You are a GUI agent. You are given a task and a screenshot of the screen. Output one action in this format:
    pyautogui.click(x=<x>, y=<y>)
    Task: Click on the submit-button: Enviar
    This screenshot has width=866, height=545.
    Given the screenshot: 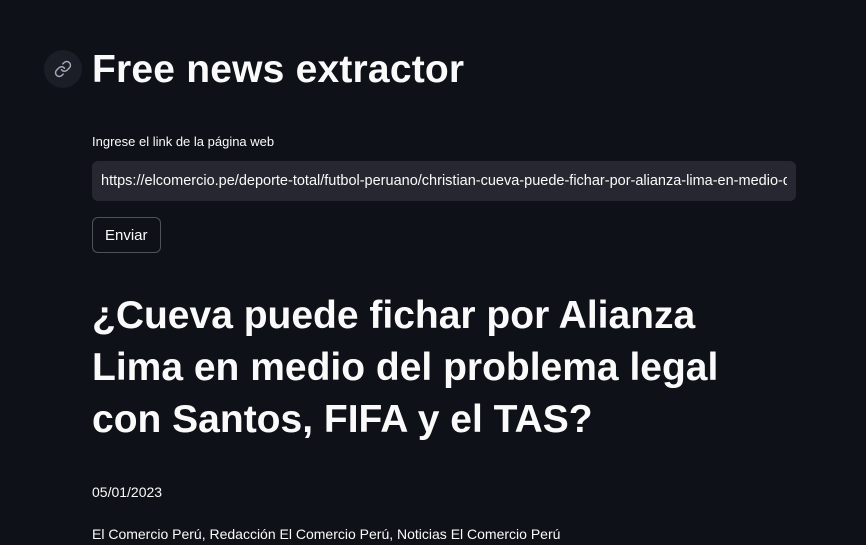 What is the action you would take?
    pyautogui.click(x=126, y=235)
    